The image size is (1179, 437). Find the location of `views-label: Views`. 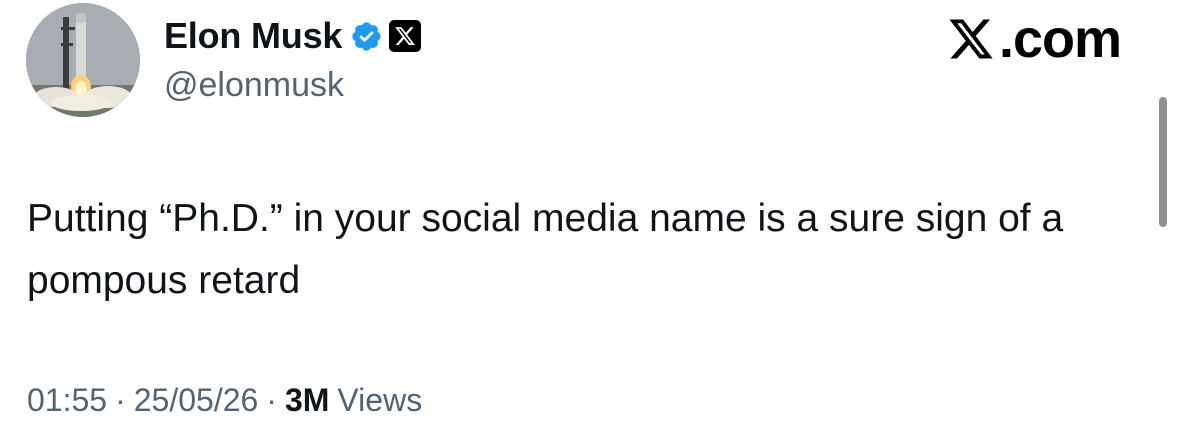

views-label: Views is located at coordinates (380, 400).